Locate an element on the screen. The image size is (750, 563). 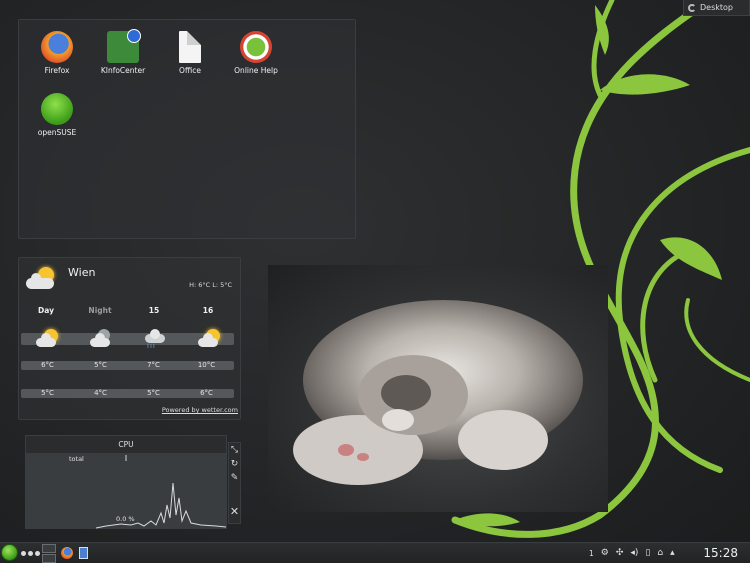
online-help-icon is located at coordinates (256, 47).